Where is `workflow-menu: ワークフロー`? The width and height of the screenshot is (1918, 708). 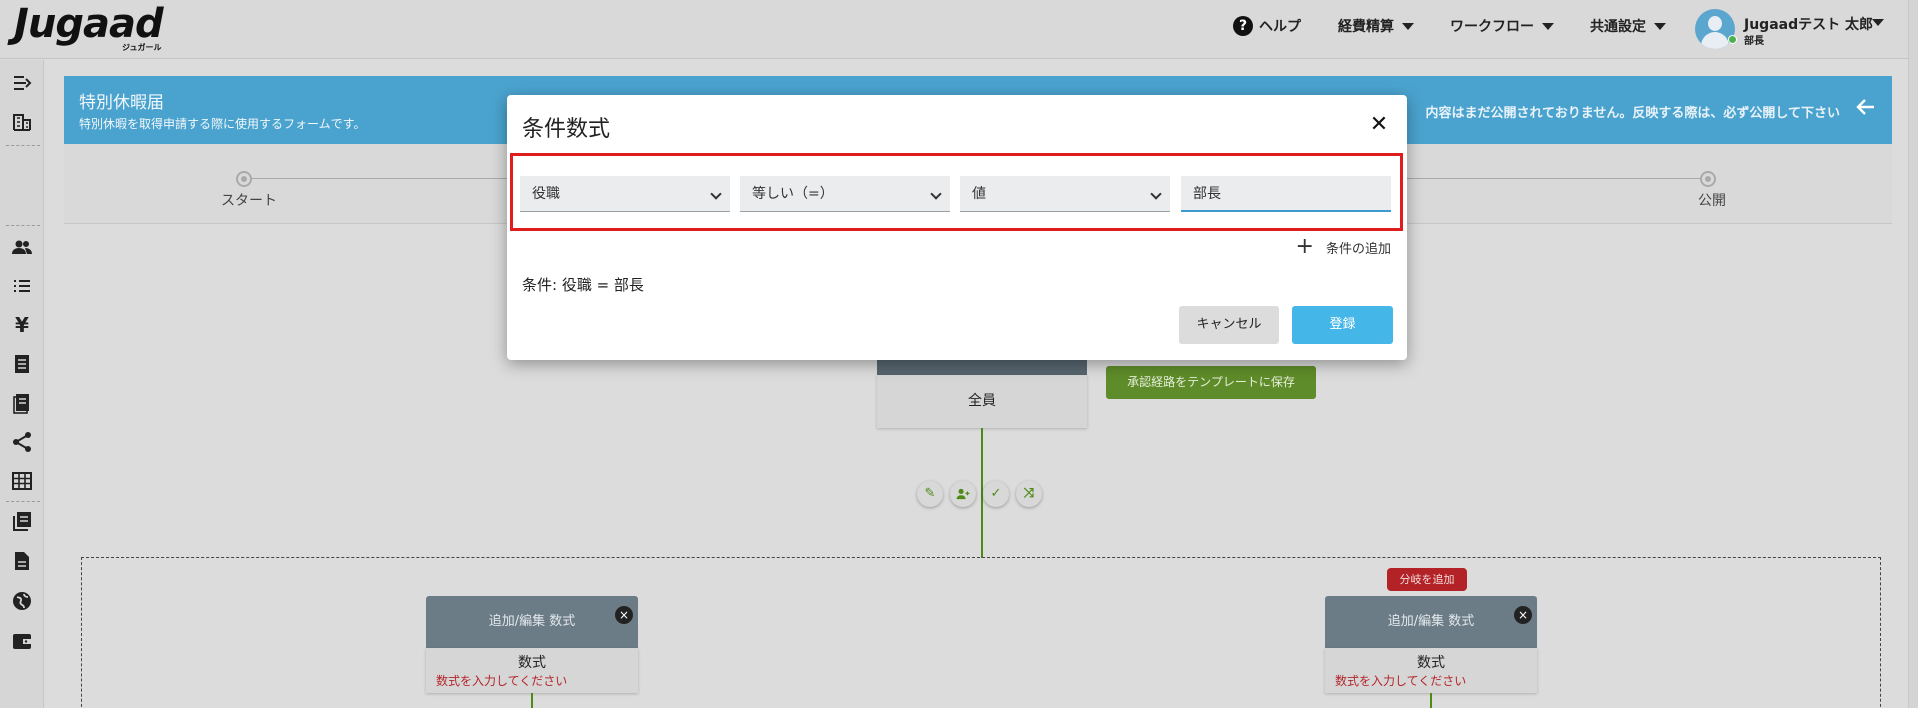 workflow-menu: ワークフロー is located at coordinates (1502, 26).